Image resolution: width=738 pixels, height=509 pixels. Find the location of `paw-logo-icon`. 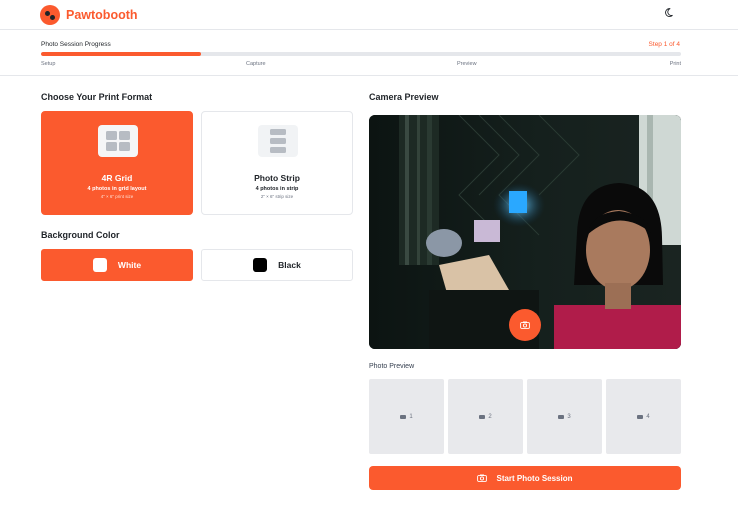

paw-logo-icon is located at coordinates (50, 14).